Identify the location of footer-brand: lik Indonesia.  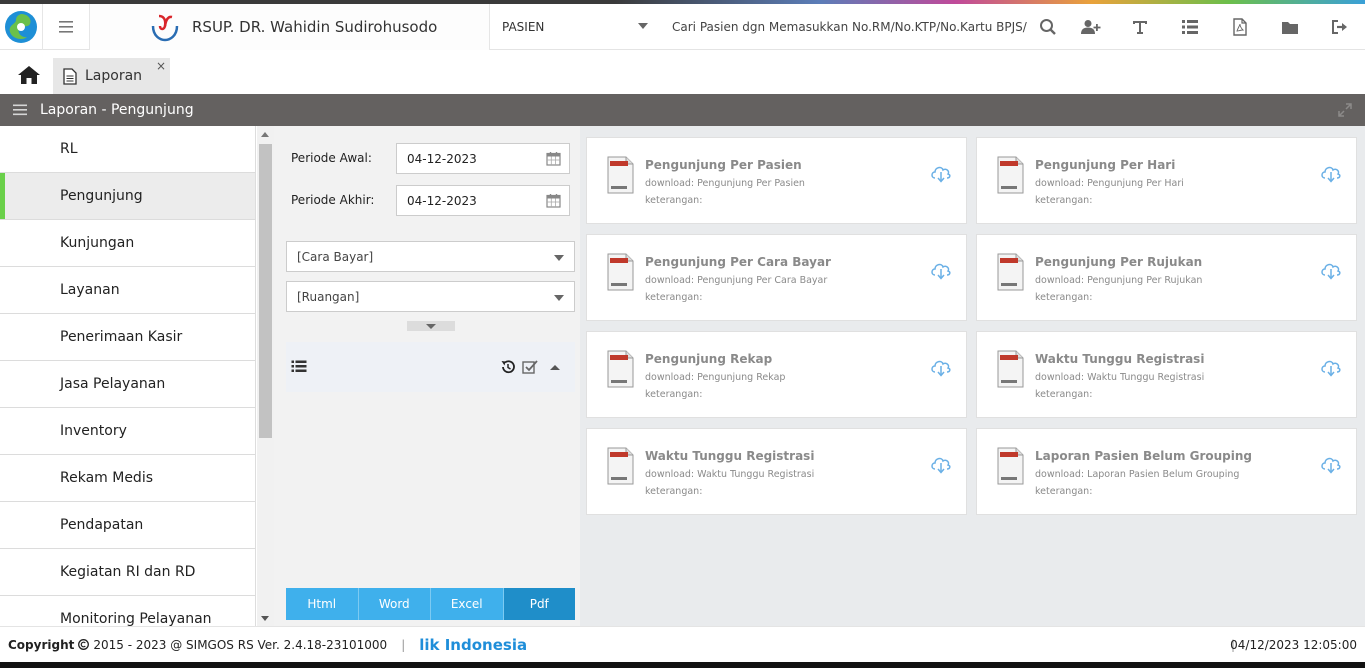
(473, 645).